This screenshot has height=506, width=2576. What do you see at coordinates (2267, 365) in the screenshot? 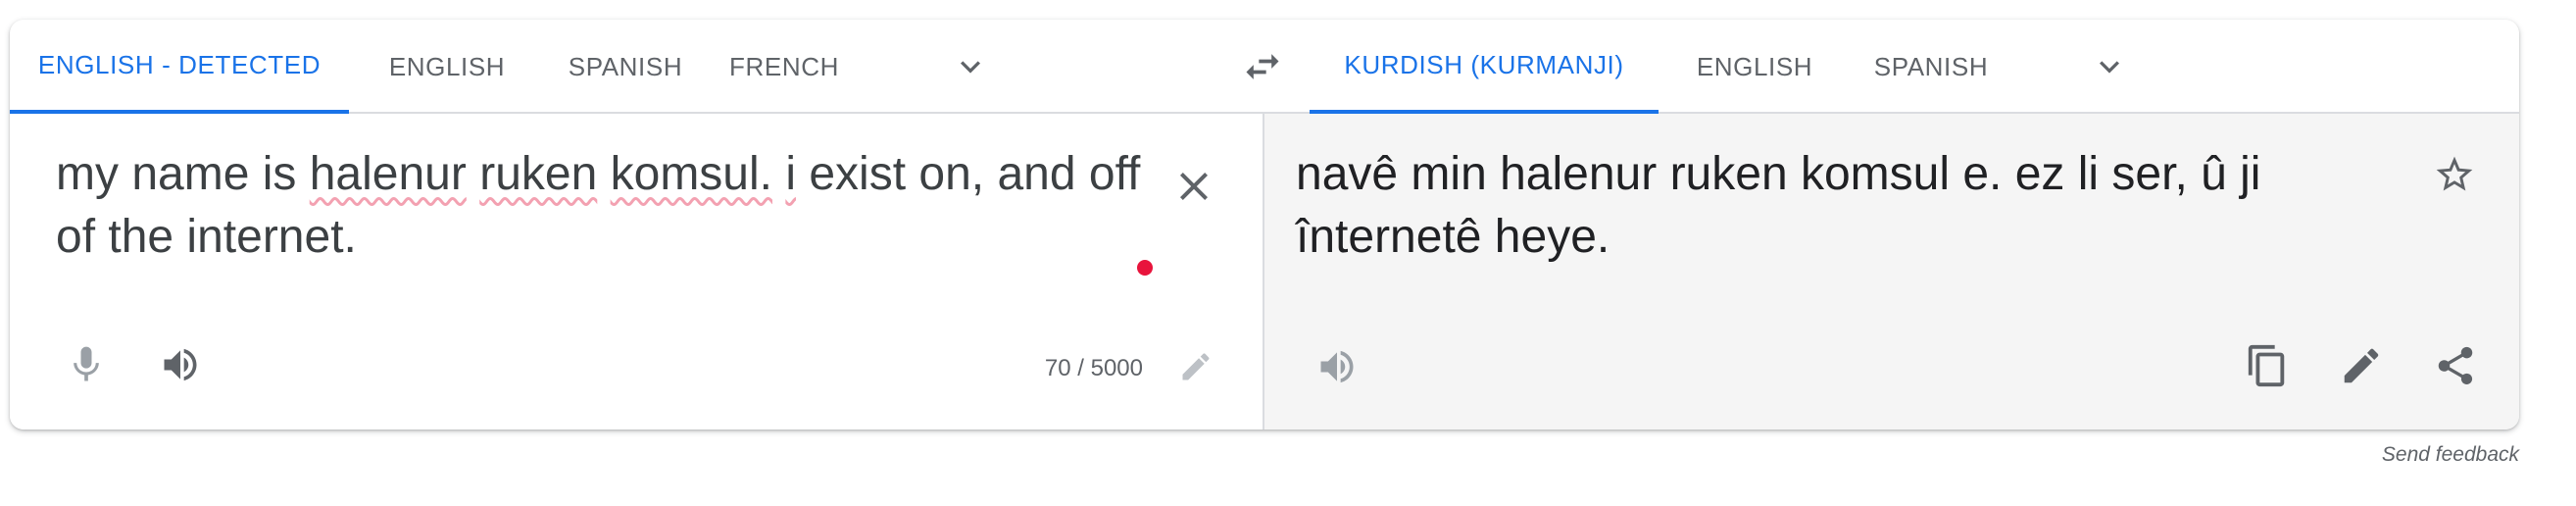
I see `copy-icon` at bounding box center [2267, 365].